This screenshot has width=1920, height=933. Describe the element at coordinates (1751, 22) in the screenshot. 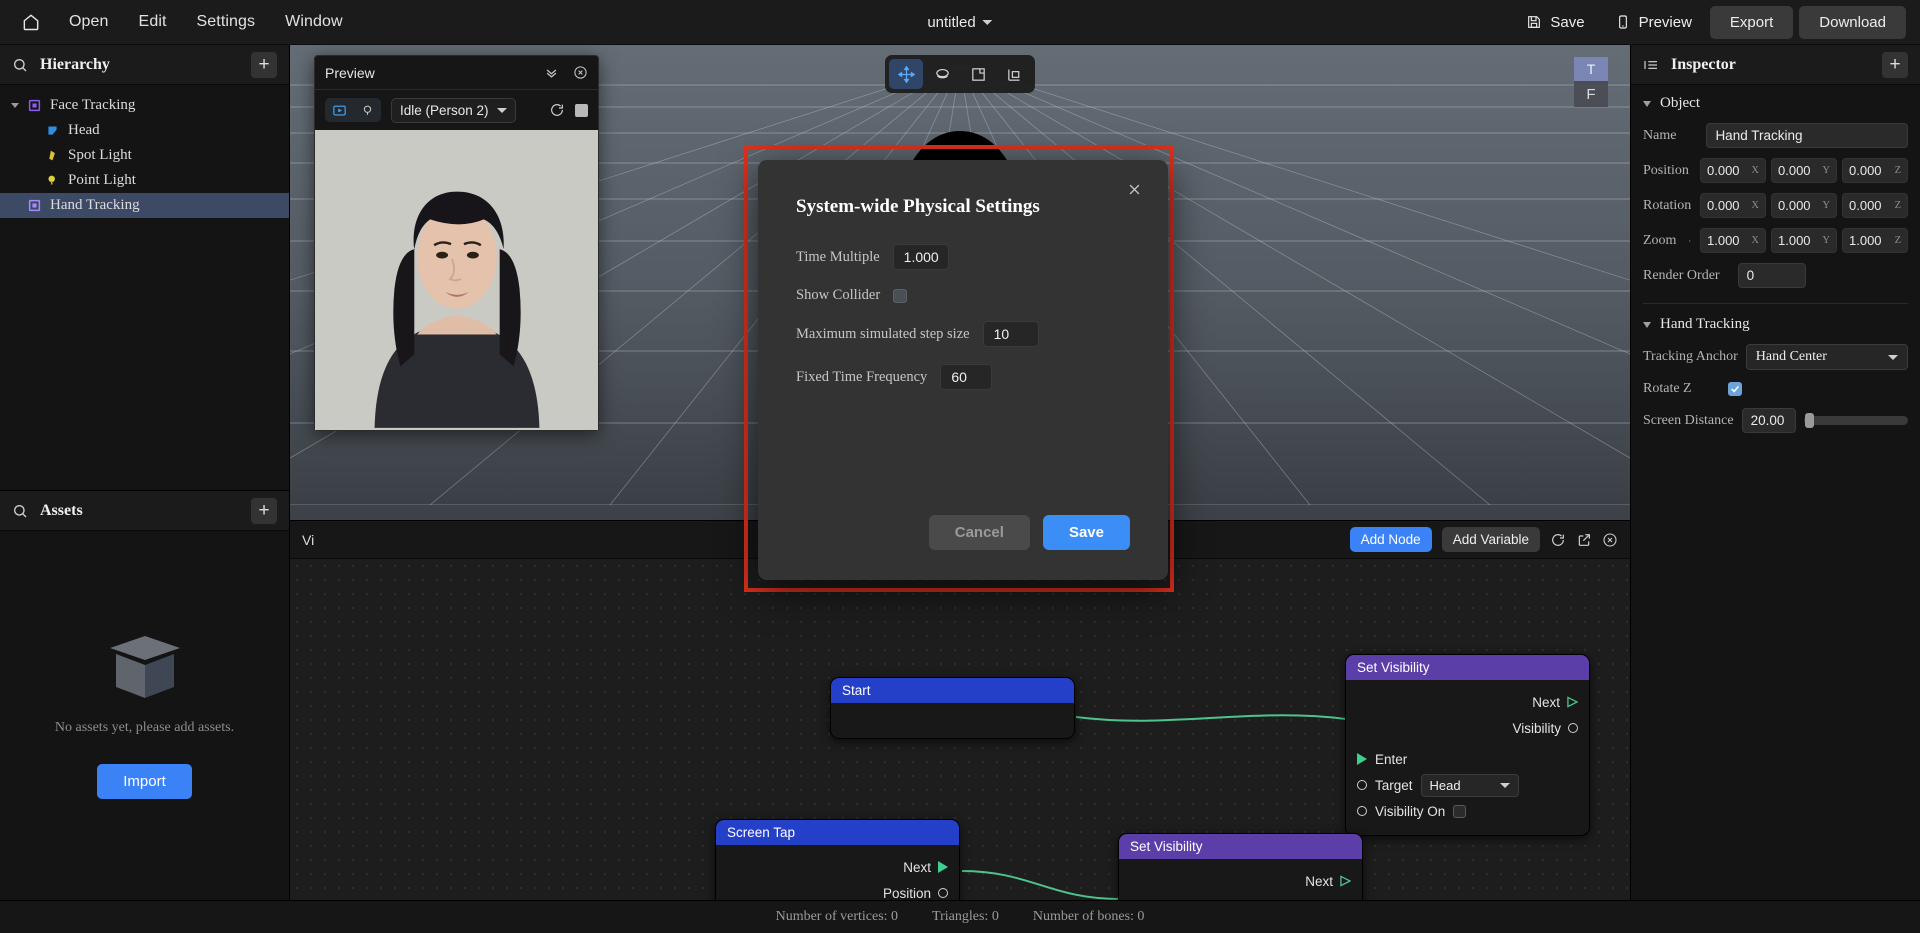

I see `export-button: Export` at that location.